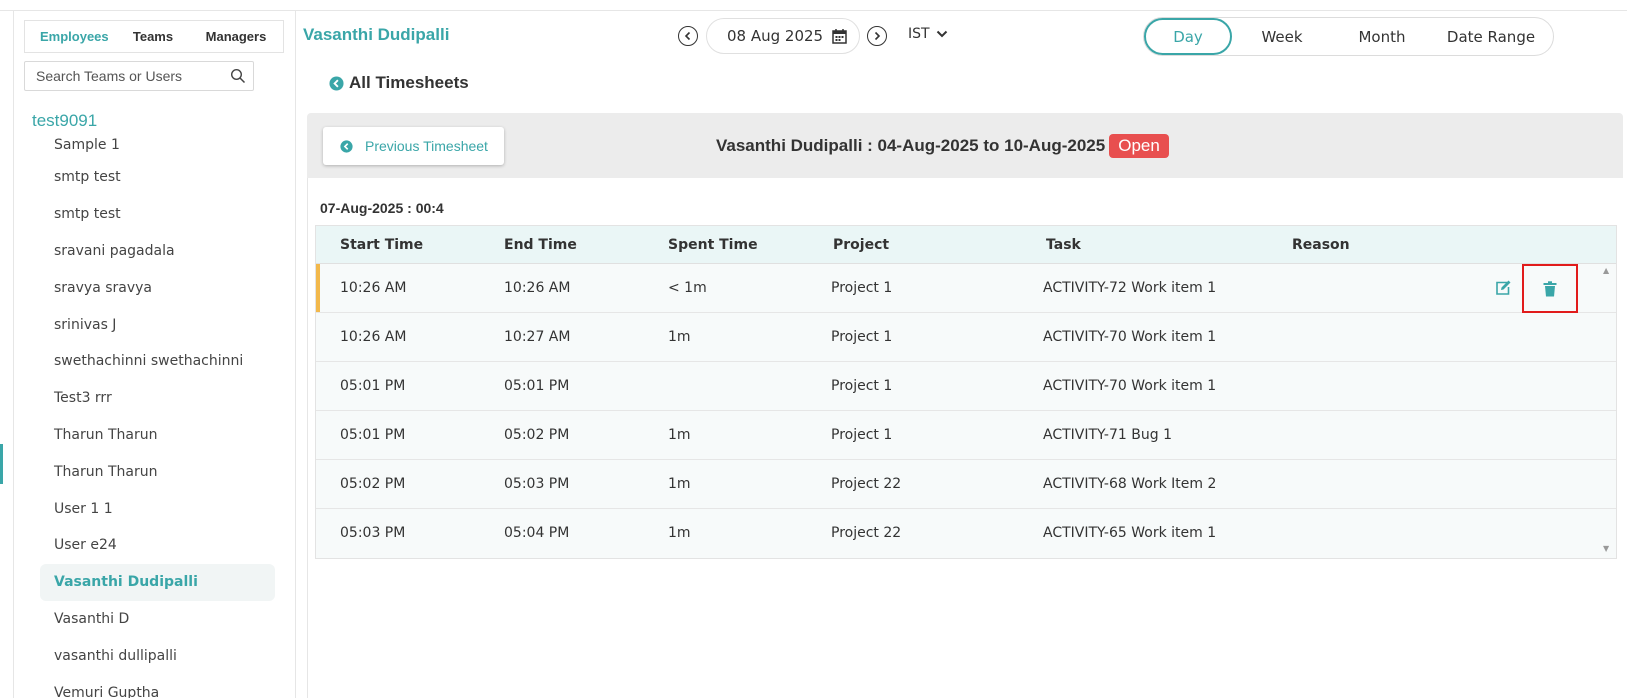 This screenshot has width=1627, height=698. Describe the element at coordinates (409, 82) in the screenshot. I see `all-timesheets-label: All Timesheets` at that location.